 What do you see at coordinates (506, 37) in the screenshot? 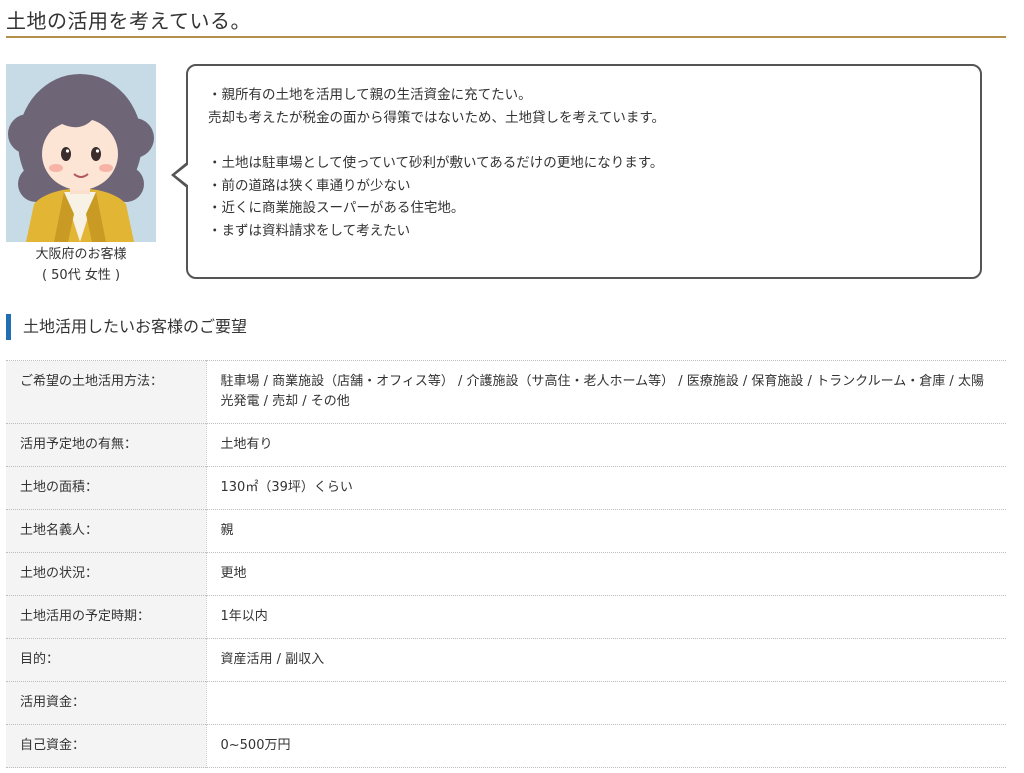
I see `title-divider` at bounding box center [506, 37].